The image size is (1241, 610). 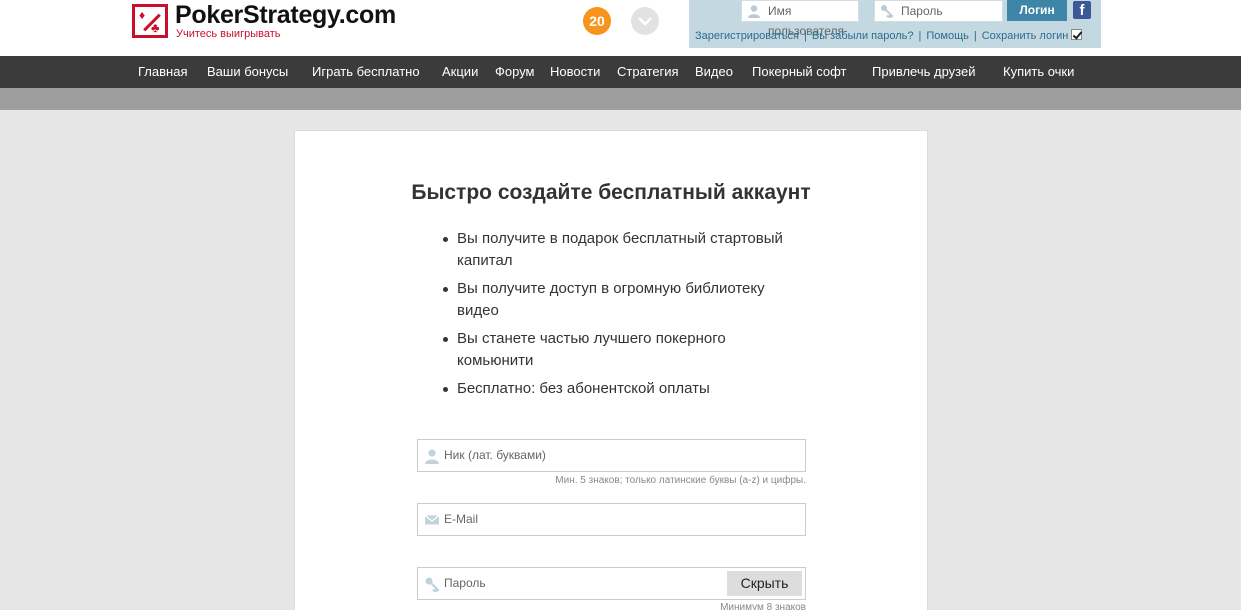 What do you see at coordinates (1037, 10) in the screenshot?
I see `login-button: Логин` at bounding box center [1037, 10].